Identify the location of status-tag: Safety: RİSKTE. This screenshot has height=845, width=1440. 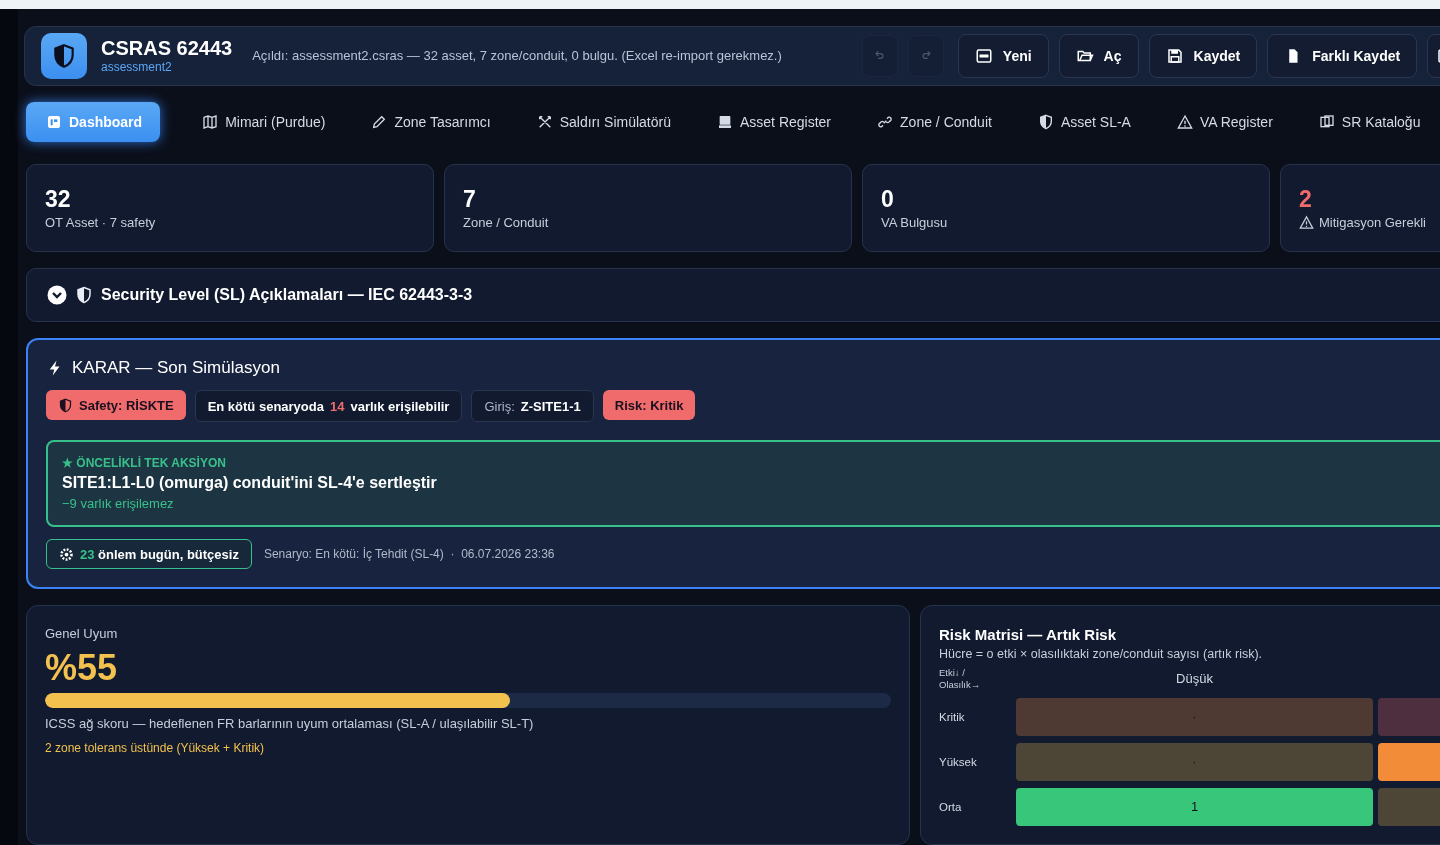
(116, 405).